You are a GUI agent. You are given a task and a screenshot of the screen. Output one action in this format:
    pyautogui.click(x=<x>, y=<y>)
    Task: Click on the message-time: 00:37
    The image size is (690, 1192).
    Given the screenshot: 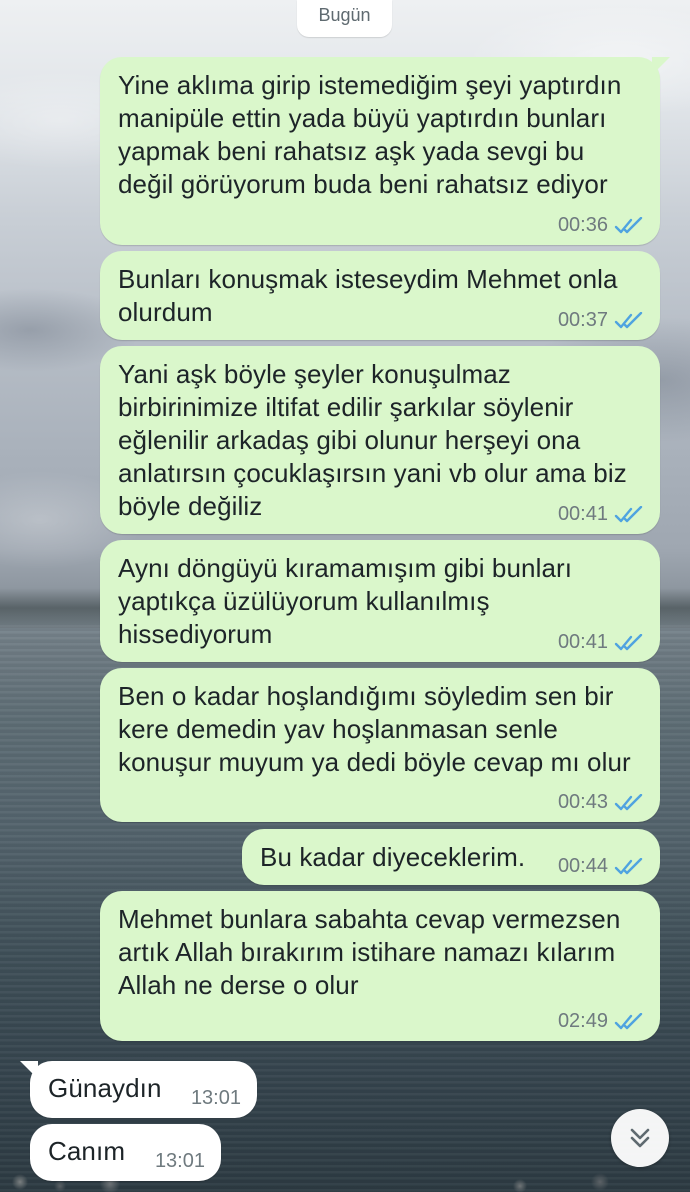 What is the action you would take?
    pyautogui.click(x=582, y=320)
    